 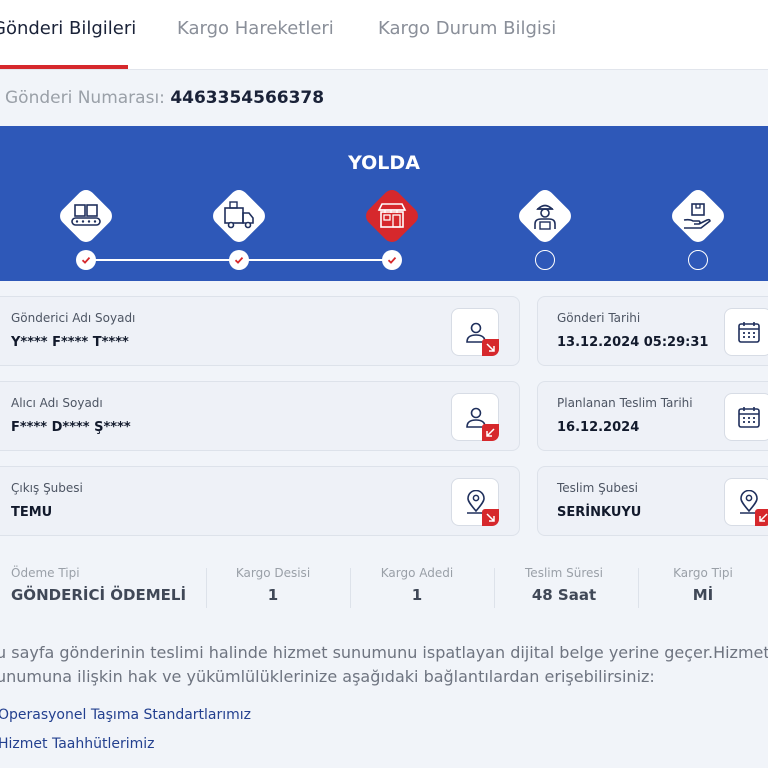 What do you see at coordinates (633, 342) in the screenshot?
I see `send-date-value: 13.12.2024 05:29:31` at bounding box center [633, 342].